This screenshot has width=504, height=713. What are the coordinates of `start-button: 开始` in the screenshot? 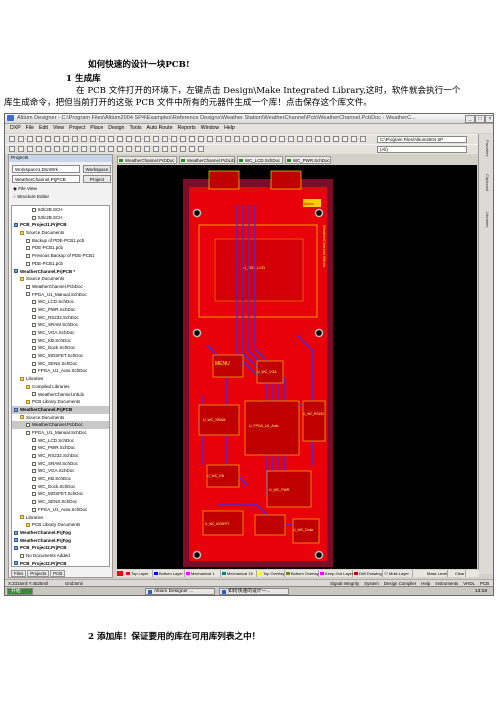 It's located at (20, 591).